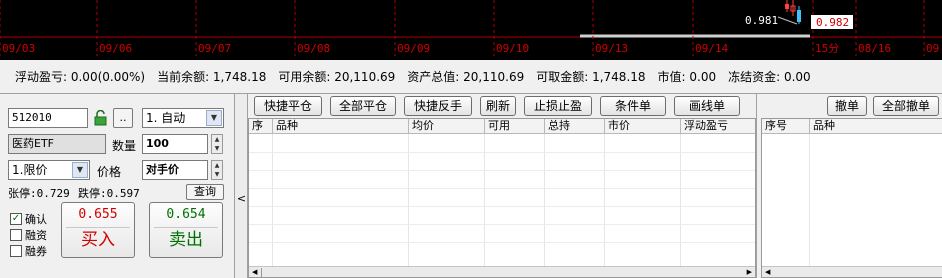 The height and width of the screenshot is (278, 942). I want to click on price-stepper: ▲ ▼, so click(217, 170).